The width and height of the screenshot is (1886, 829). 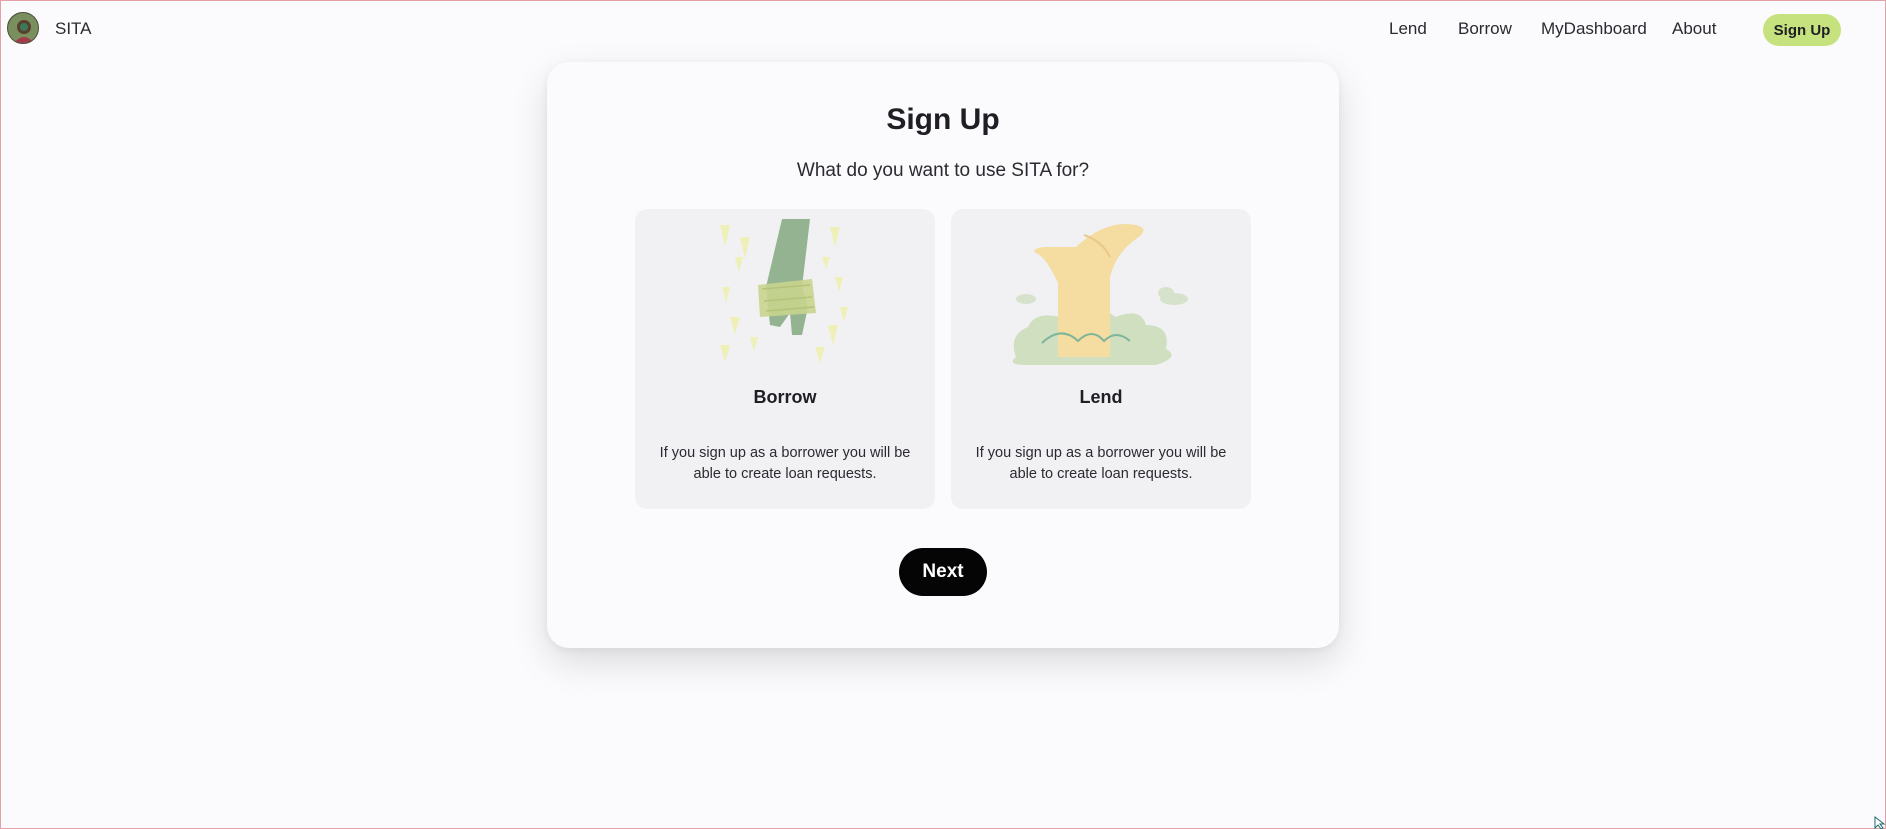 What do you see at coordinates (943, 119) in the screenshot?
I see `page-title: Sign Up` at bounding box center [943, 119].